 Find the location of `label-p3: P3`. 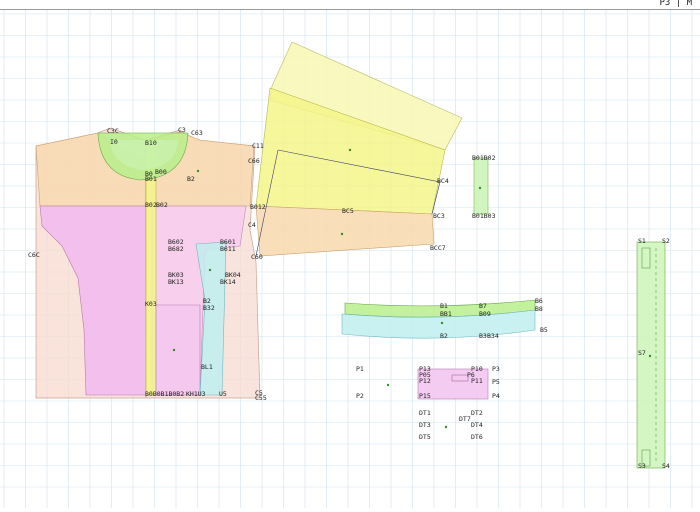

label-p3: P3 is located at coordinates (496, 369).